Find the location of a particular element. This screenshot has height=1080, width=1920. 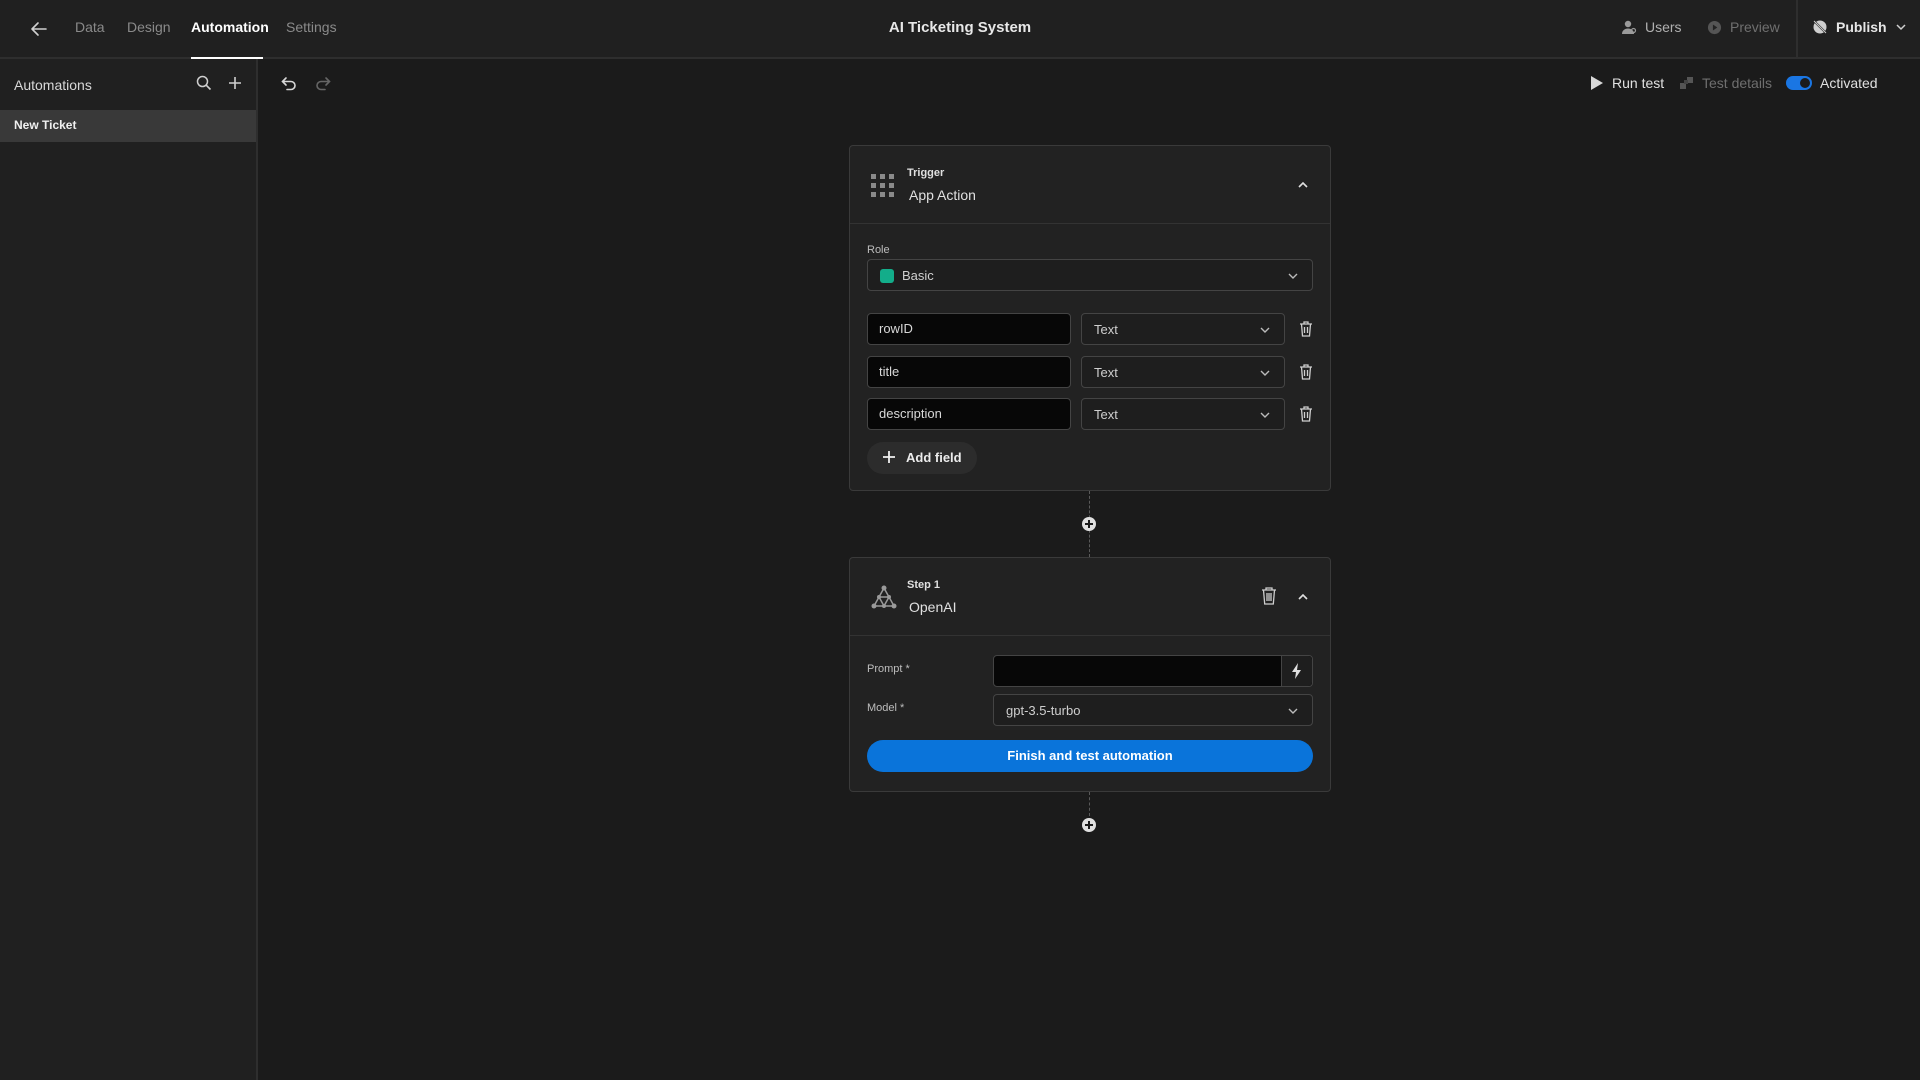

model-select: gpt-3.5-turbo is located at coordinates (1153, 710).